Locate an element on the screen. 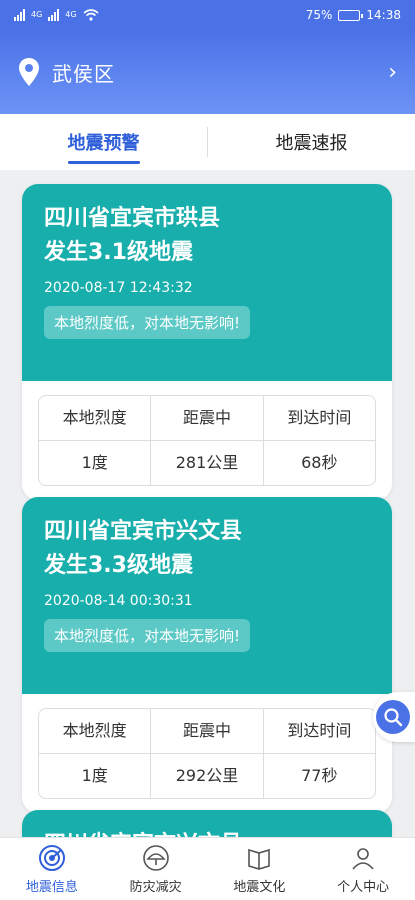  battery-percent: 75% is located at coordinates (319, 15).